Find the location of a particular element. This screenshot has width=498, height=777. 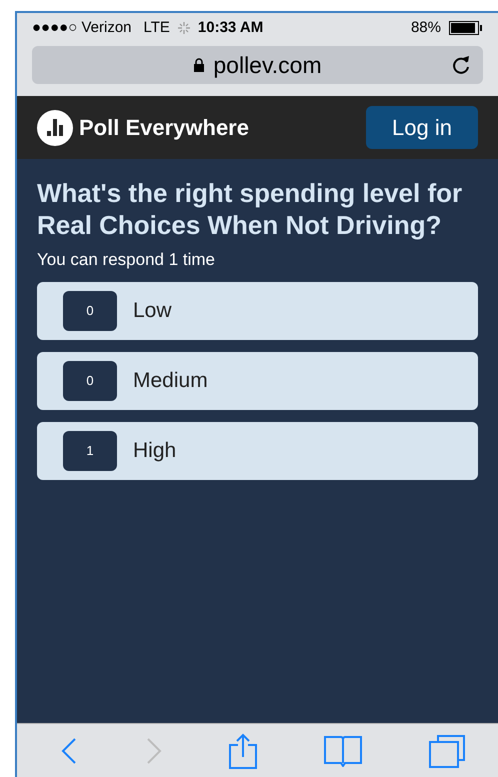

book-icon is located at coordinates (343, 750).